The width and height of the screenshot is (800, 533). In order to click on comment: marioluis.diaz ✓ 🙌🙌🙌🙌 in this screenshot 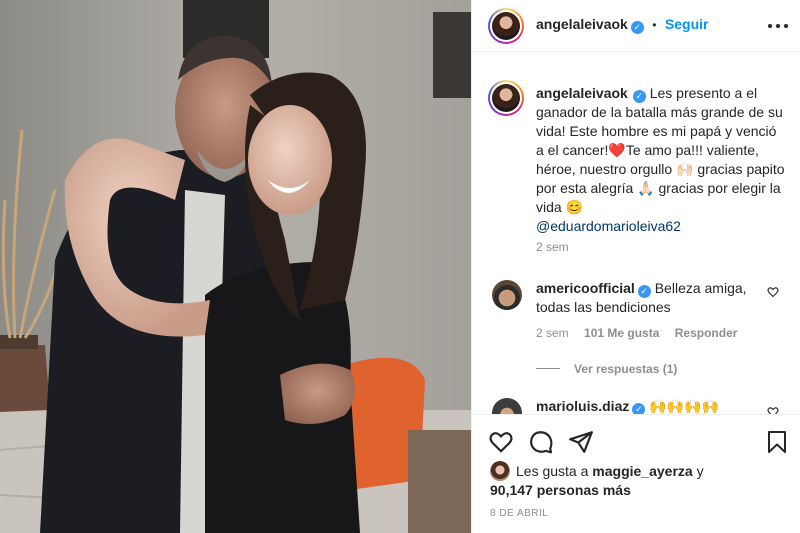, I will do `click(646, 405)`.